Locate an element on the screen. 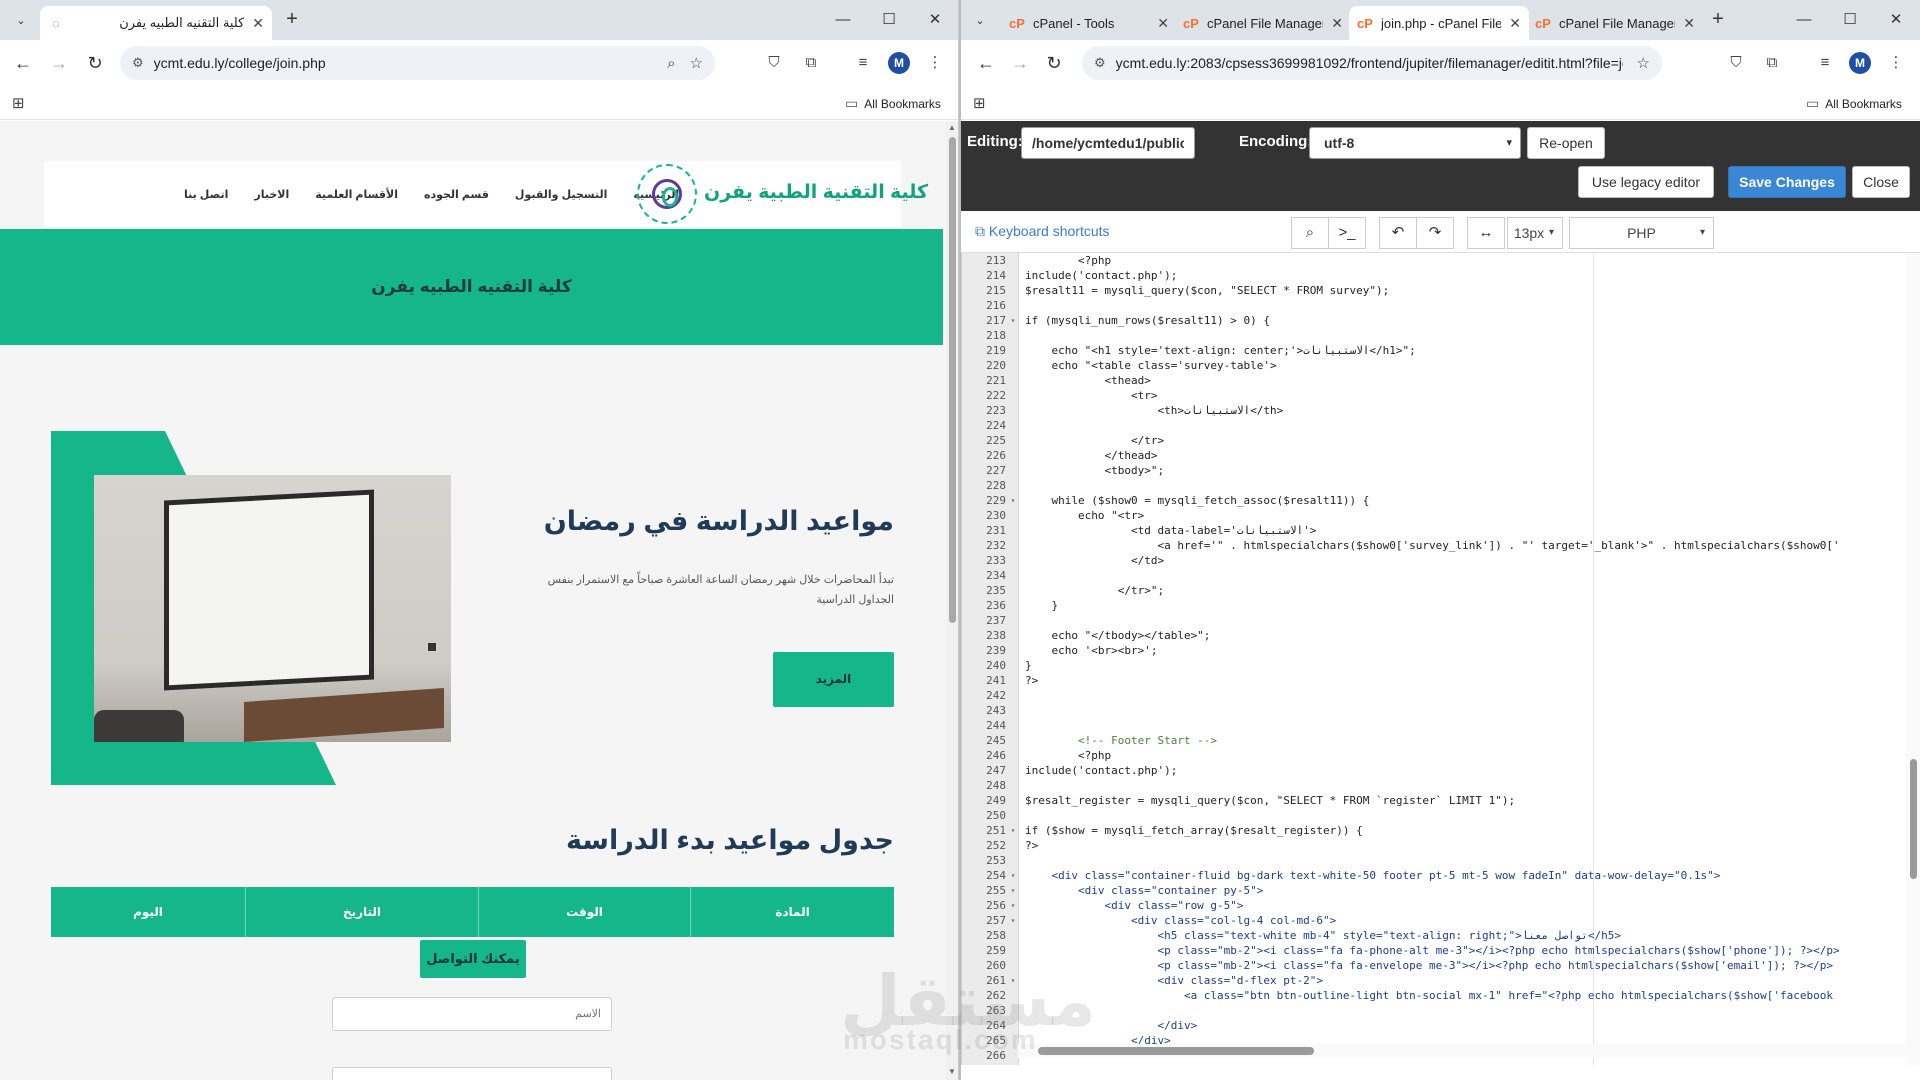 Image resolution: width=1920 pixels, height=1080 pixels. code-line: 238 echo "</tbody></table>"; is located at coordinates (1434, 635).